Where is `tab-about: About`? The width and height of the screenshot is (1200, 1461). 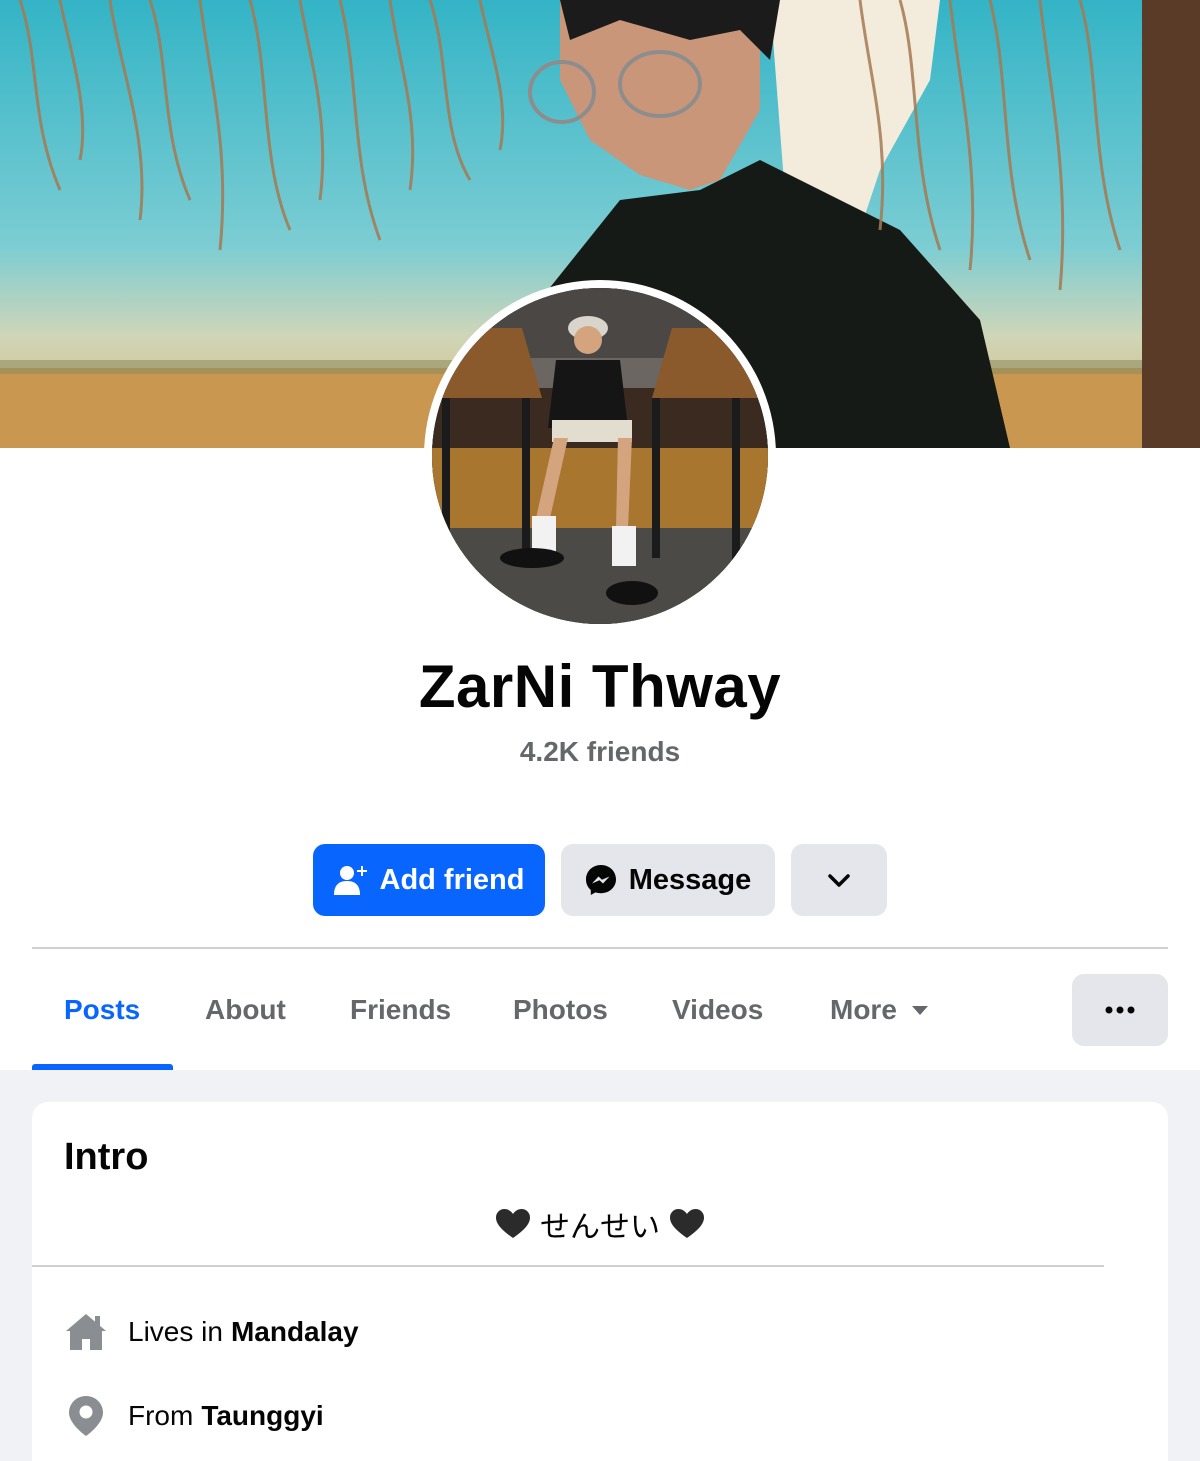
tab-about: About is located at coordinates (245, 1010).